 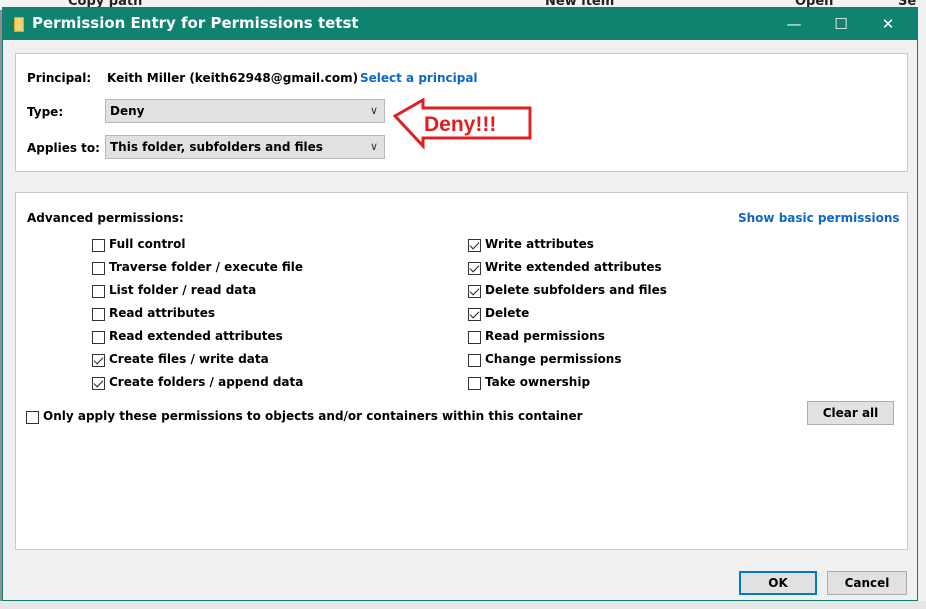 What do you see at coordinates (922, 304) in the screenshot?
I see `background-window-edge` at bounding box center [922, 304].